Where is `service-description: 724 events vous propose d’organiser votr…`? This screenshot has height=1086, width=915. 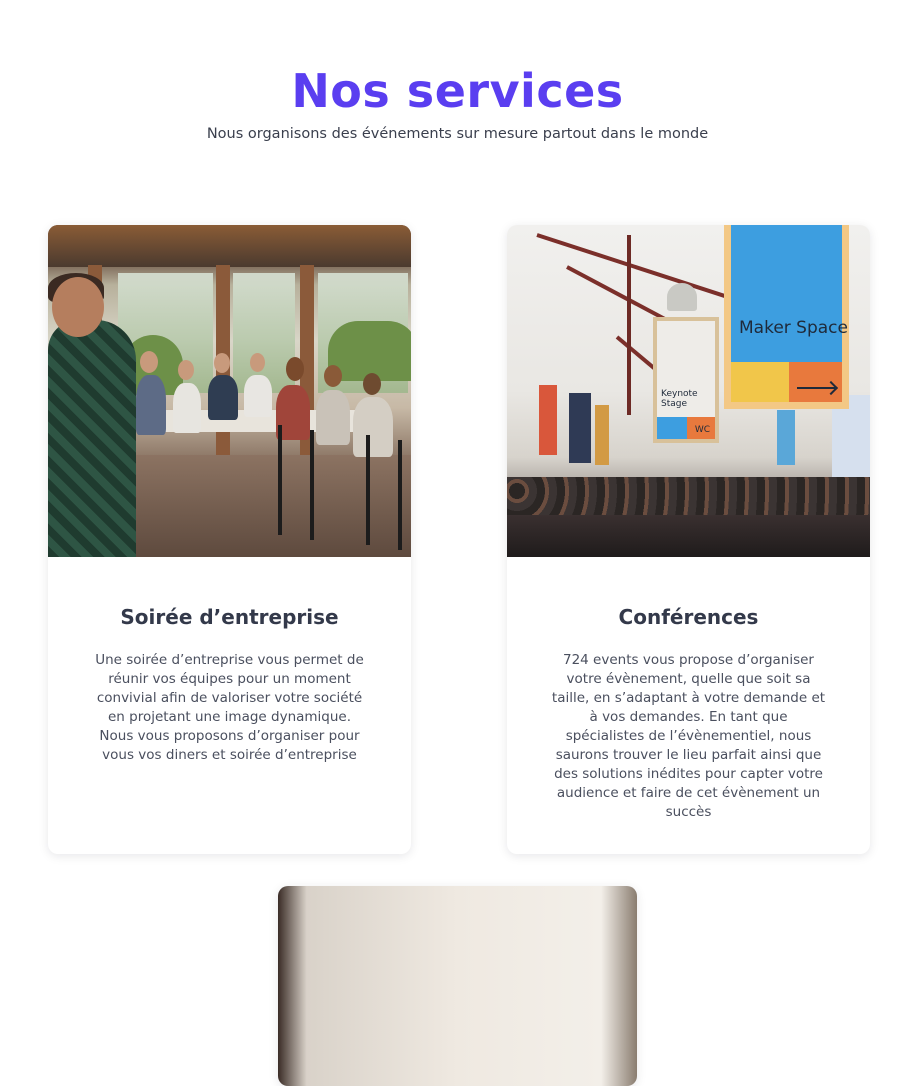 service-description: 724 events vous propose d’organiser votr… is located at coordinates (688, 736).